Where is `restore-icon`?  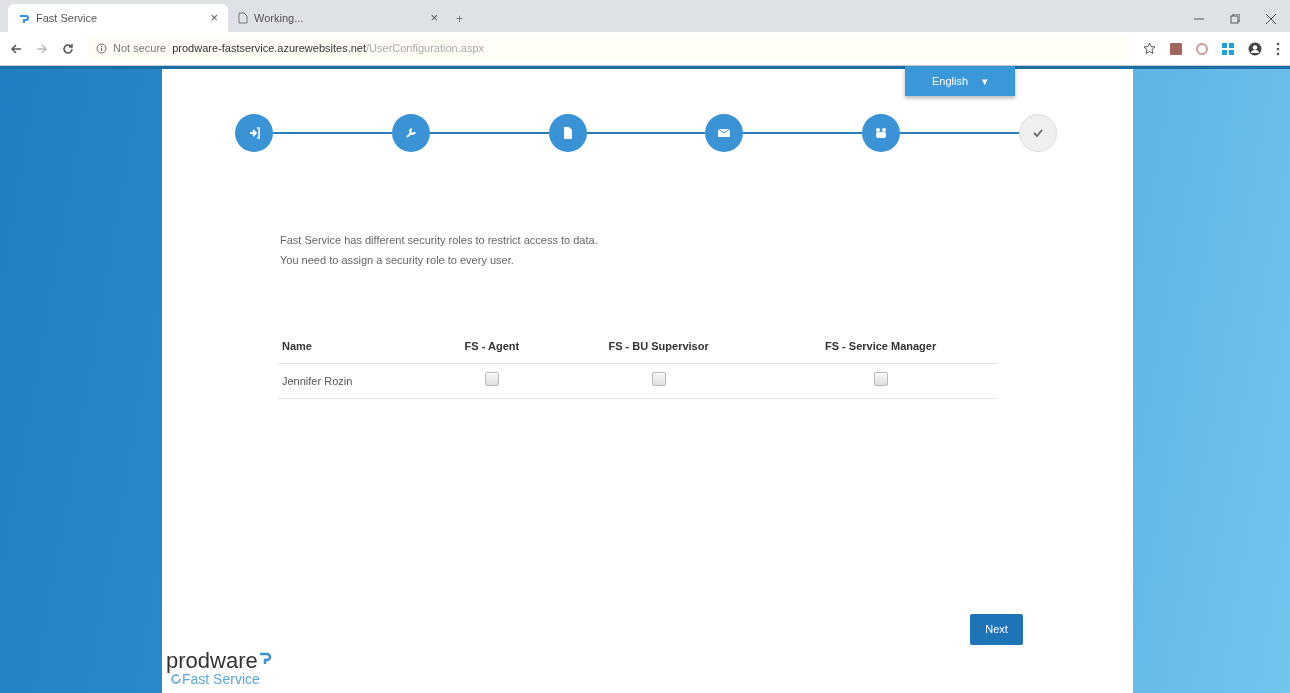 restore-icon is located at coordinates (1235, 19).